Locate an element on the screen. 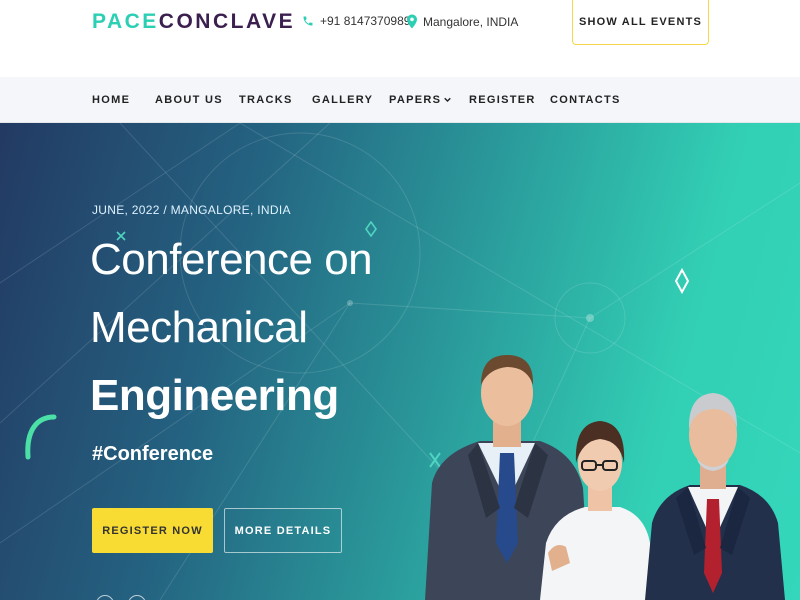 The image size is (800, 600). logo-part-2: CONCLAVE is located at coordinates (227, 21).